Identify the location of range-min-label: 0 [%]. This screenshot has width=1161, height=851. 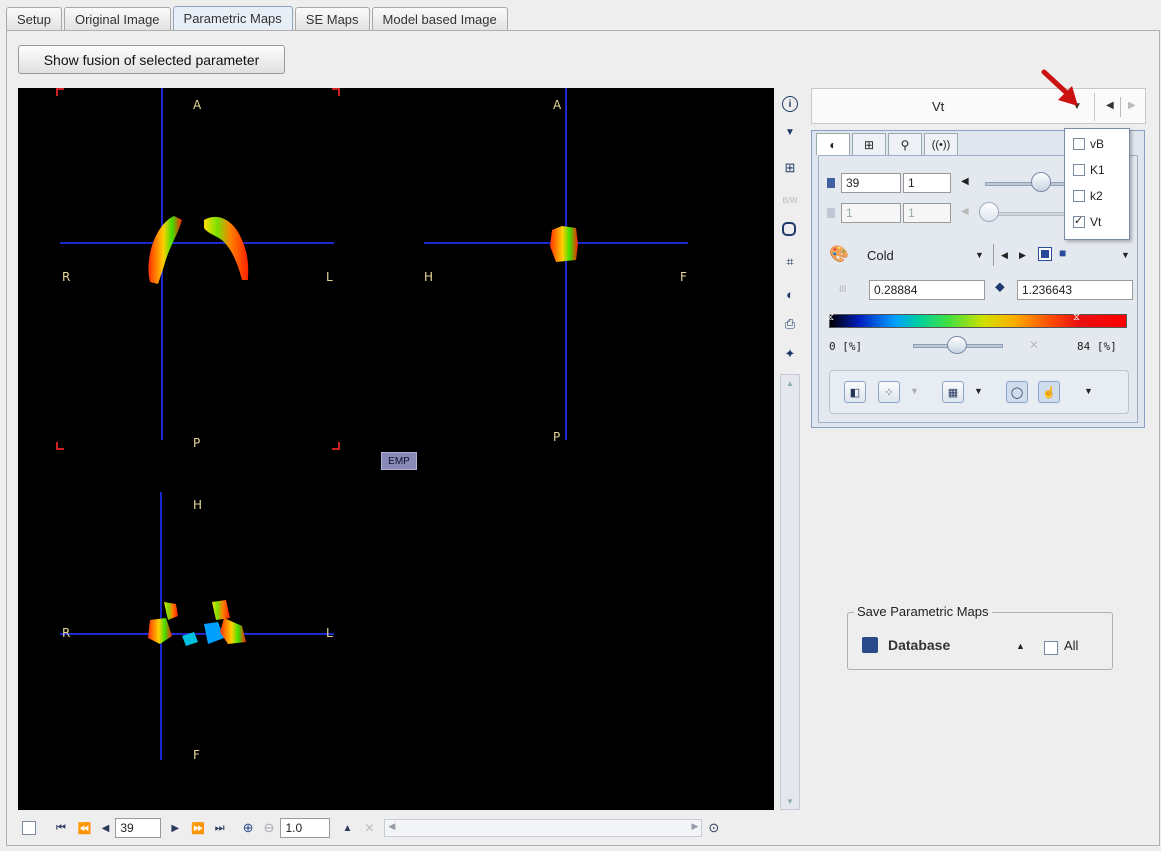
(846, 346).